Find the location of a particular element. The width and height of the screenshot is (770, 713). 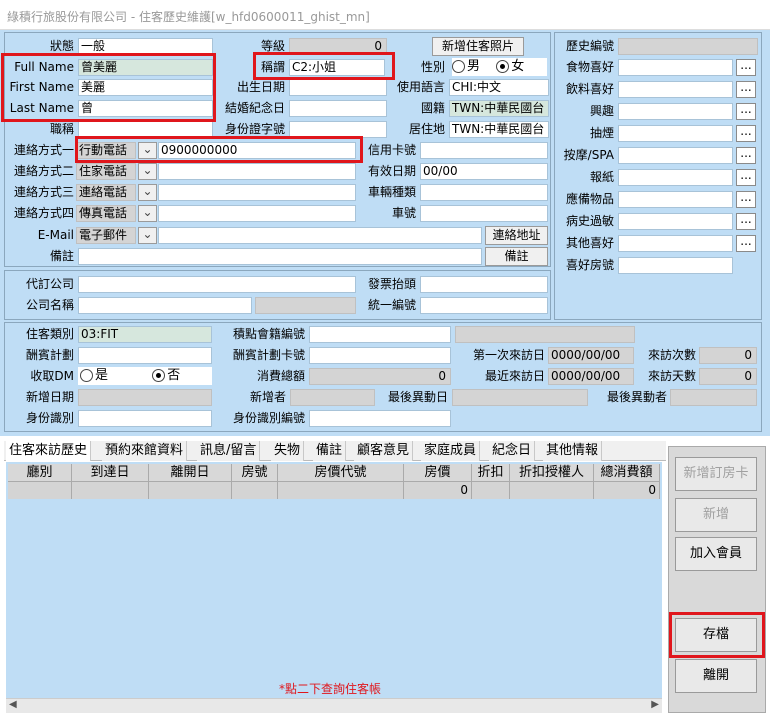

dm-yes-label: 是 is located at coordinates (102, 375).